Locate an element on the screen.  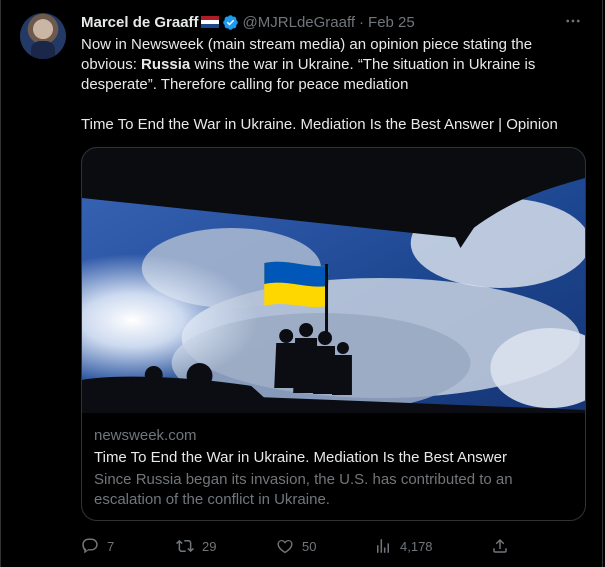
views-button: 4,178 is located at coordinates (432, 546).